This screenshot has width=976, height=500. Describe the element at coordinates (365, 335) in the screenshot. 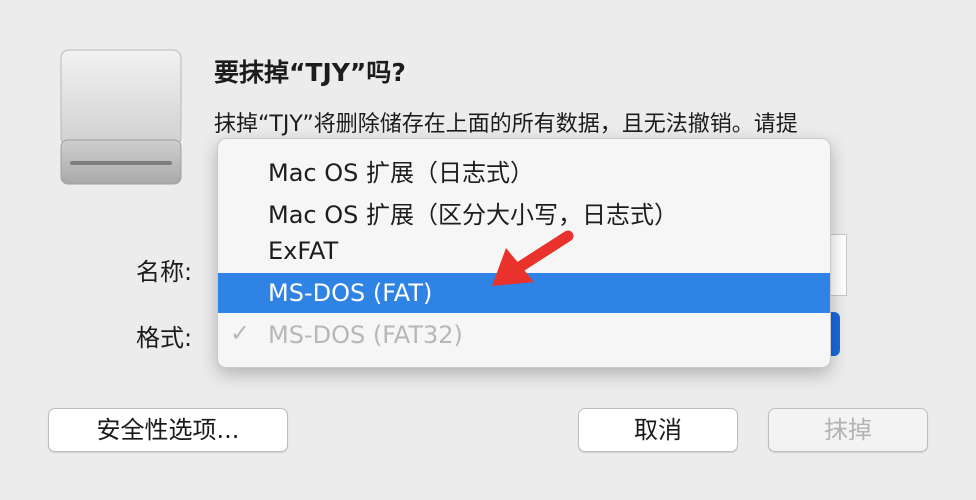

I see `menu-item-label: MS-DOS (FAT32)` at that location.